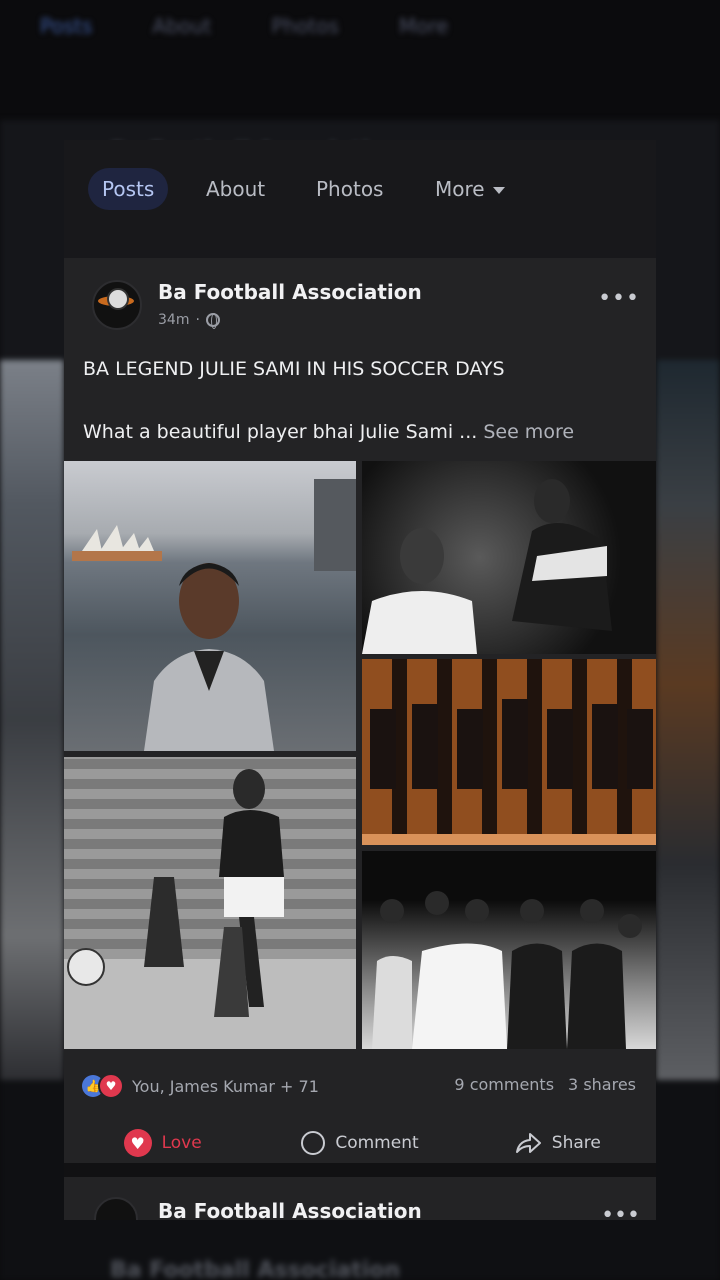 This screenshot has height=1280, width=720. Describe the element at coordinates (158, 947) in the screenshot. I see `ball-and-players-shape` at that location.